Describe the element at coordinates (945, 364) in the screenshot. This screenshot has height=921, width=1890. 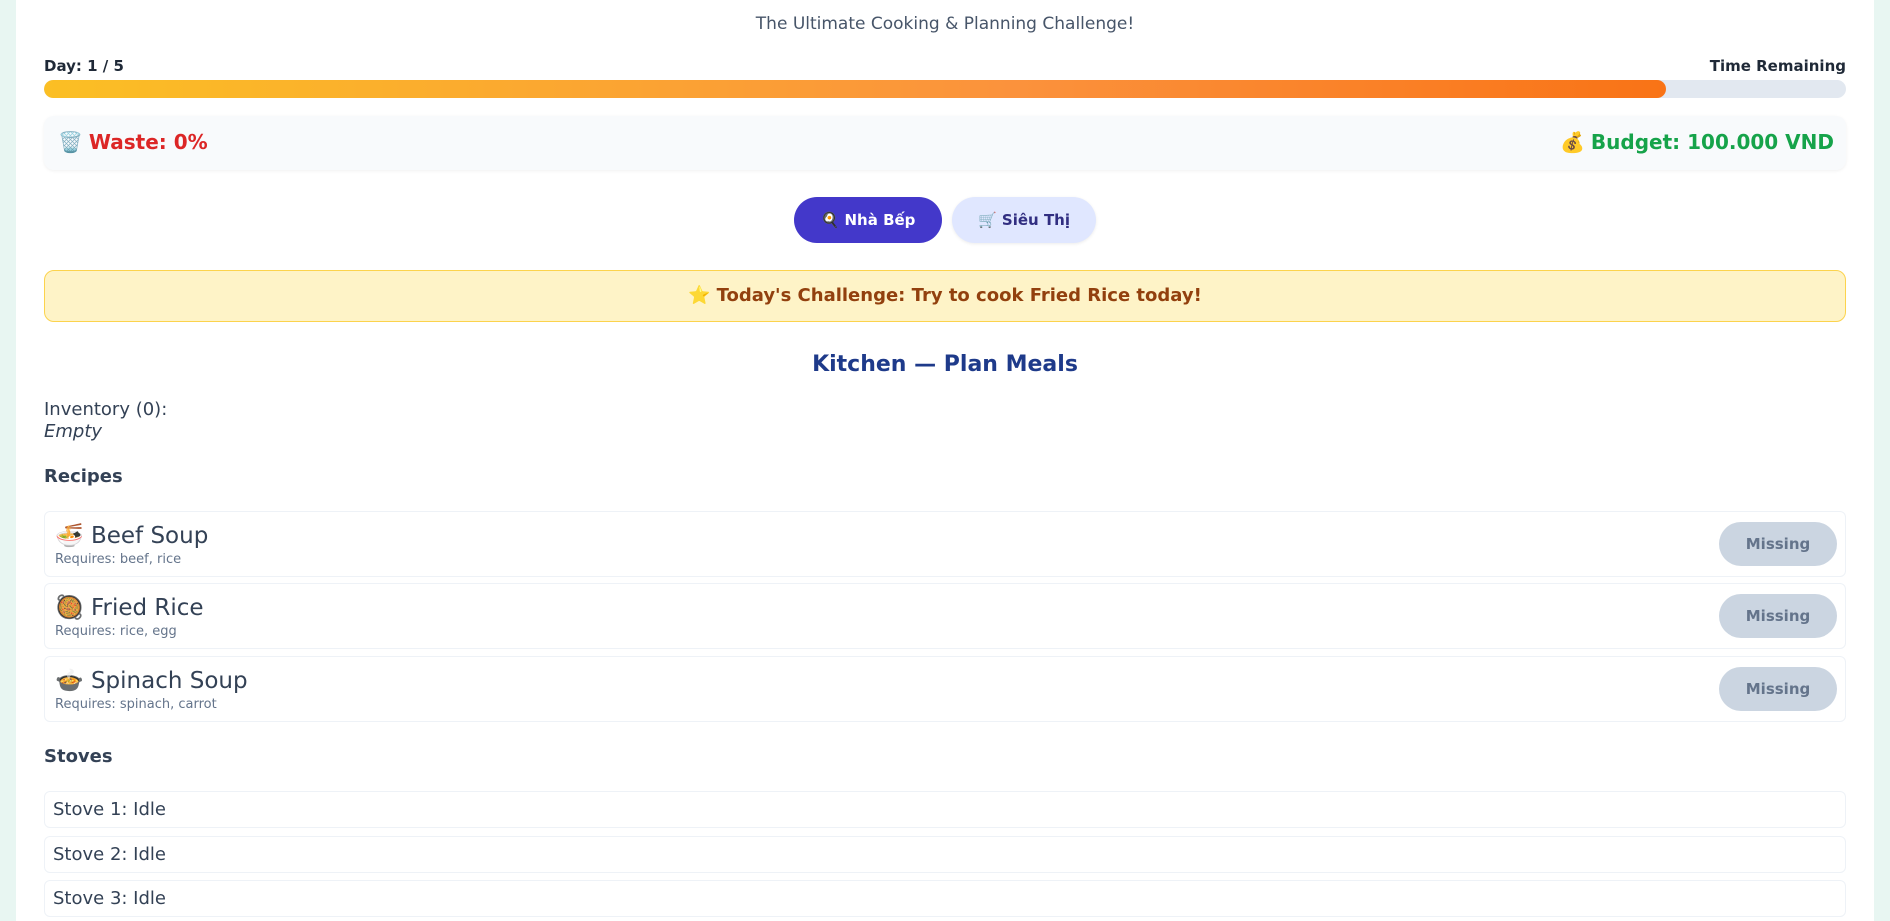
I see `kitchen-title: Kitchen — Plan Meals` at that location.